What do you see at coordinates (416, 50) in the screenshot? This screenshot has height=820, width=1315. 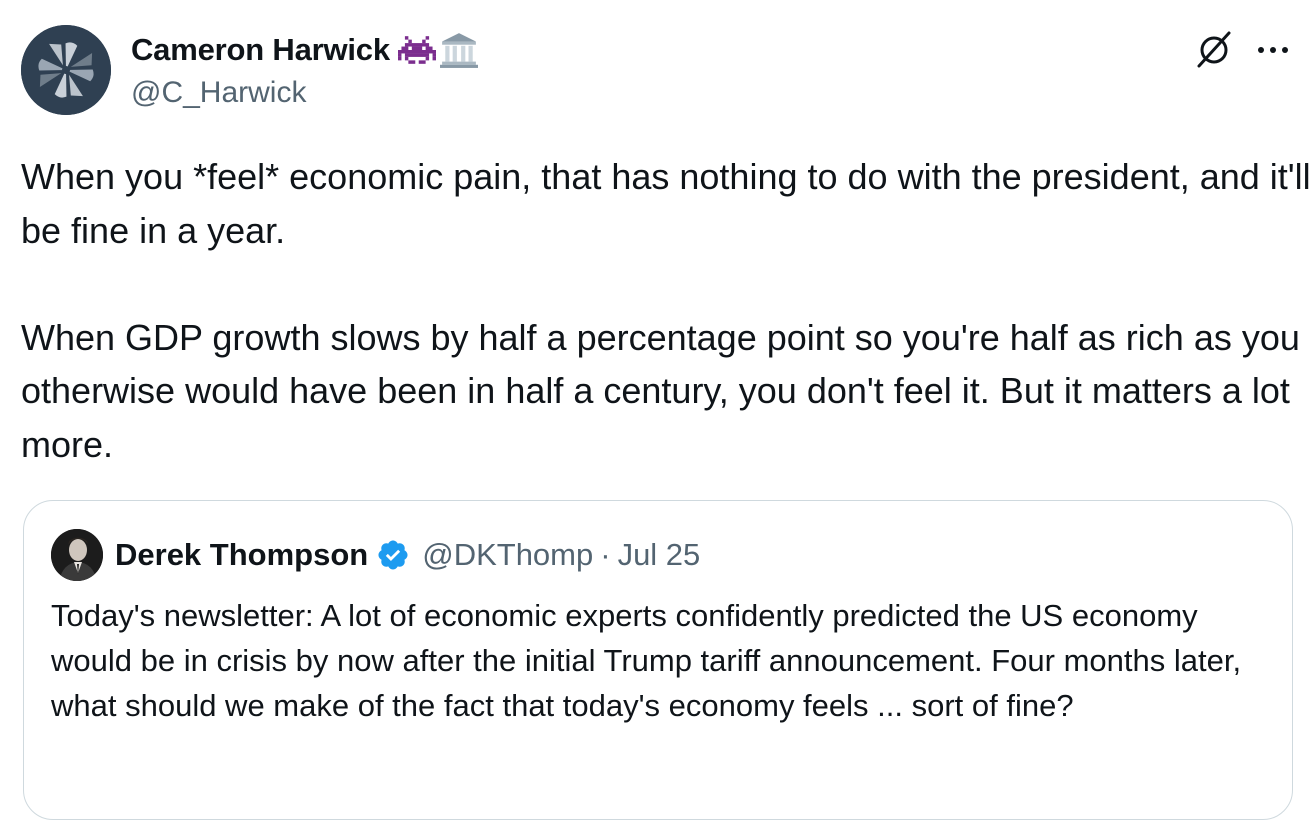 I see `space-invader-emoji-icon` at bounding box center [416, 50].